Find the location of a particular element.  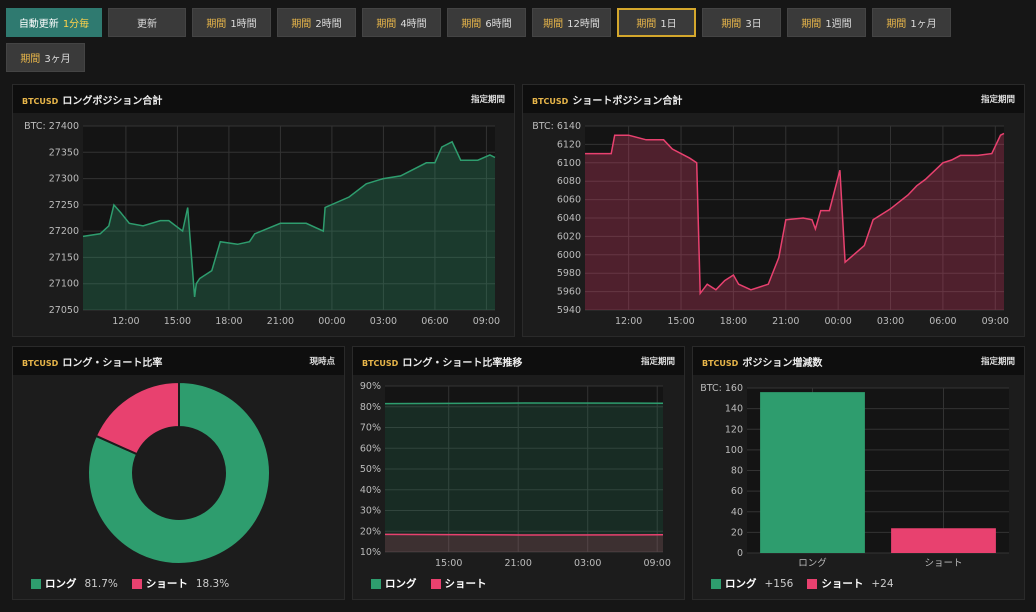

y-tick-label: 6000 is located at coordinates (569, 255).